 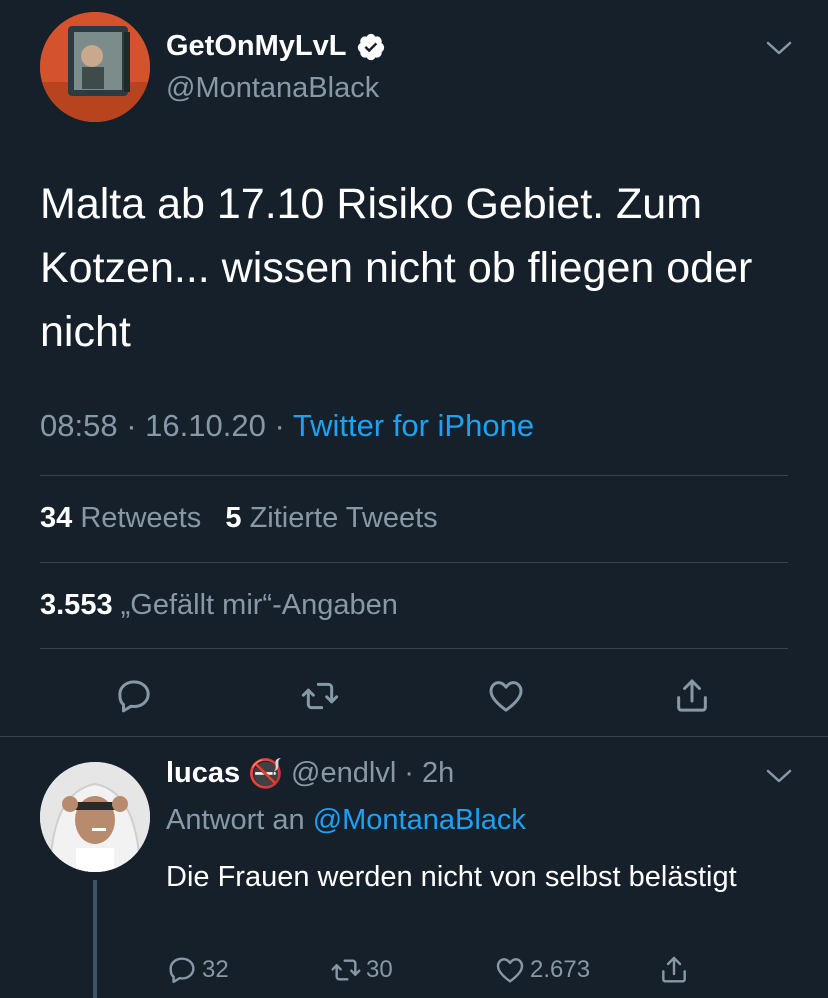 I want to click on reply-like-button: 2.673, so click(x=542, y=970).